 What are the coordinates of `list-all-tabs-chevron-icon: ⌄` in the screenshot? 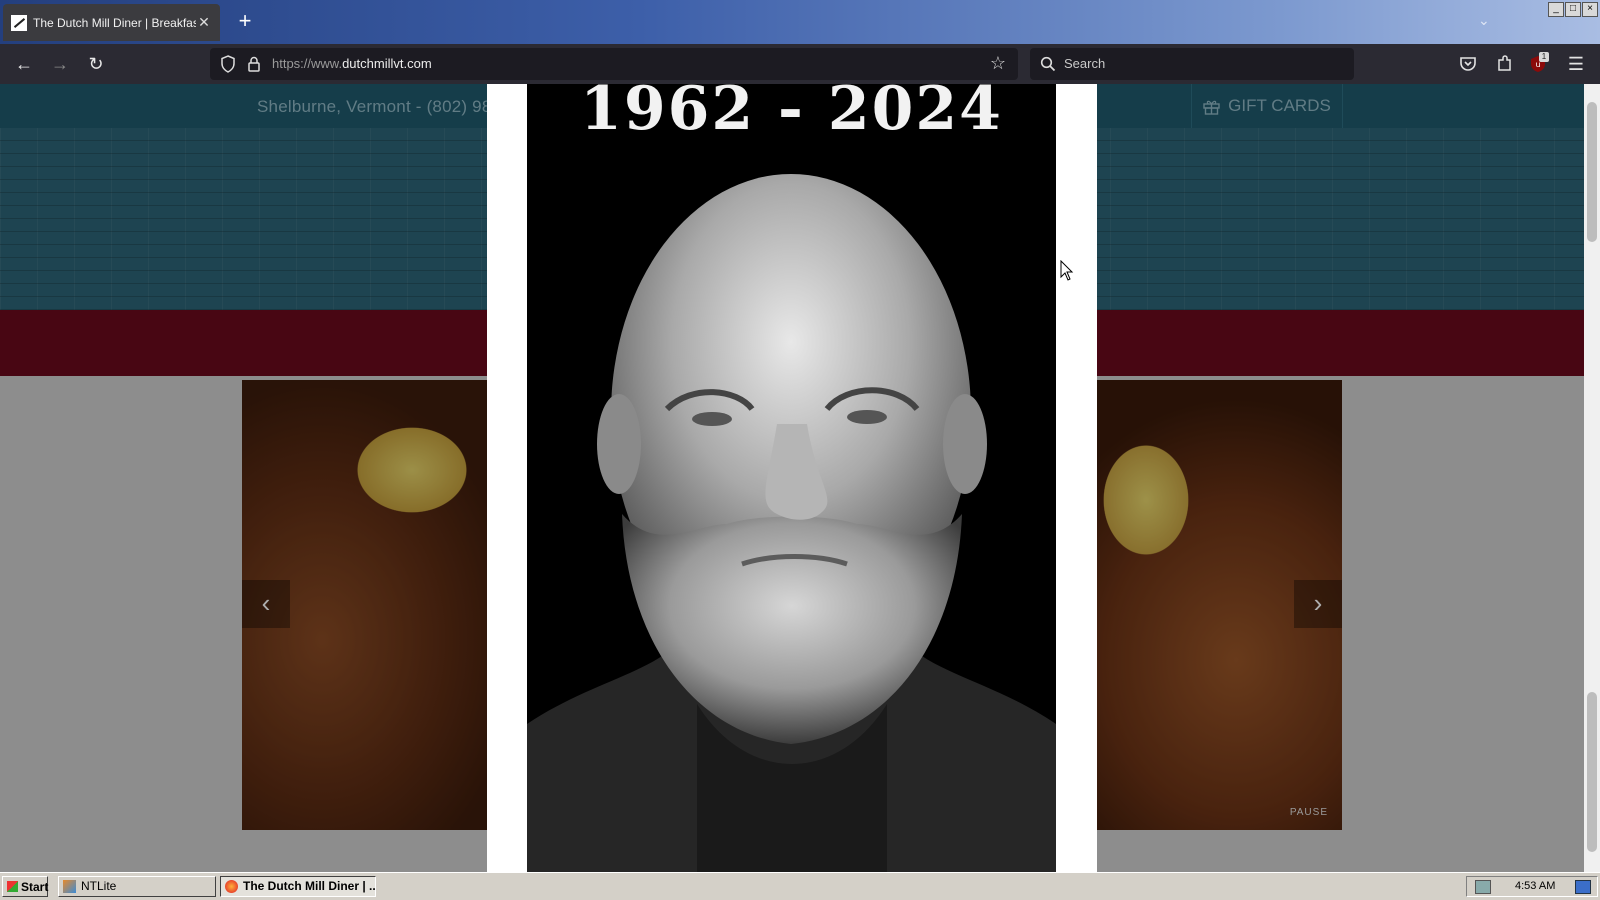 It's located at (1484, 20).